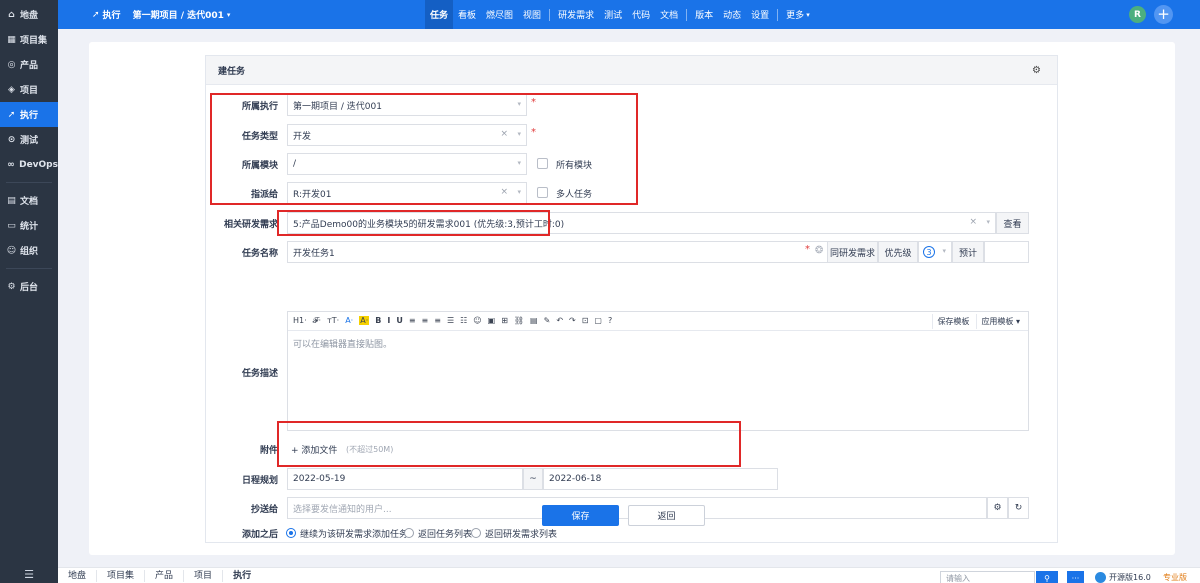 Image resolution: width=1200 pixels, height=583 pixels. I want to click on tab-label: 任务, so click(439, 16).